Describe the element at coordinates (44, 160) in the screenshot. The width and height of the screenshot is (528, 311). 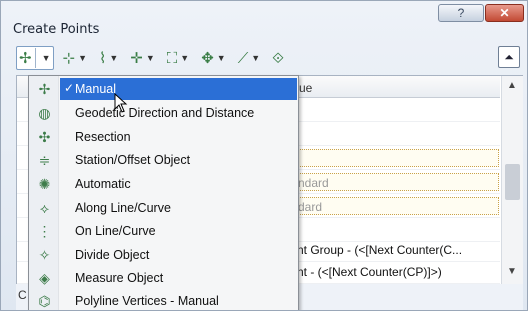
I see `station-offset-icon: ≑` at that location.